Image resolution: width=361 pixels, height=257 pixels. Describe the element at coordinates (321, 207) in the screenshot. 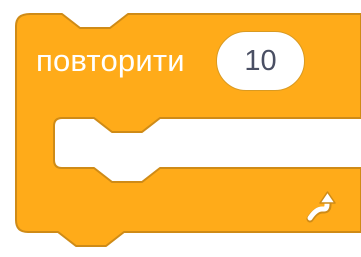

I see `loop-arrow-icon` at that location.